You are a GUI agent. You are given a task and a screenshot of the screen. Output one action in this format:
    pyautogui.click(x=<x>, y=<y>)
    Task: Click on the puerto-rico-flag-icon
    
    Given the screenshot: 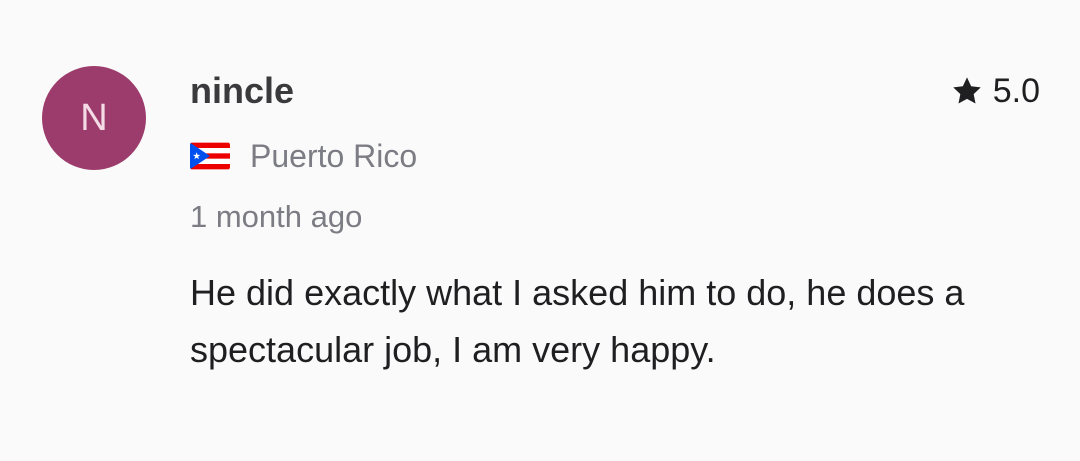 What is the action you would take?
    pyautogui.click(x=210, y=156)
    